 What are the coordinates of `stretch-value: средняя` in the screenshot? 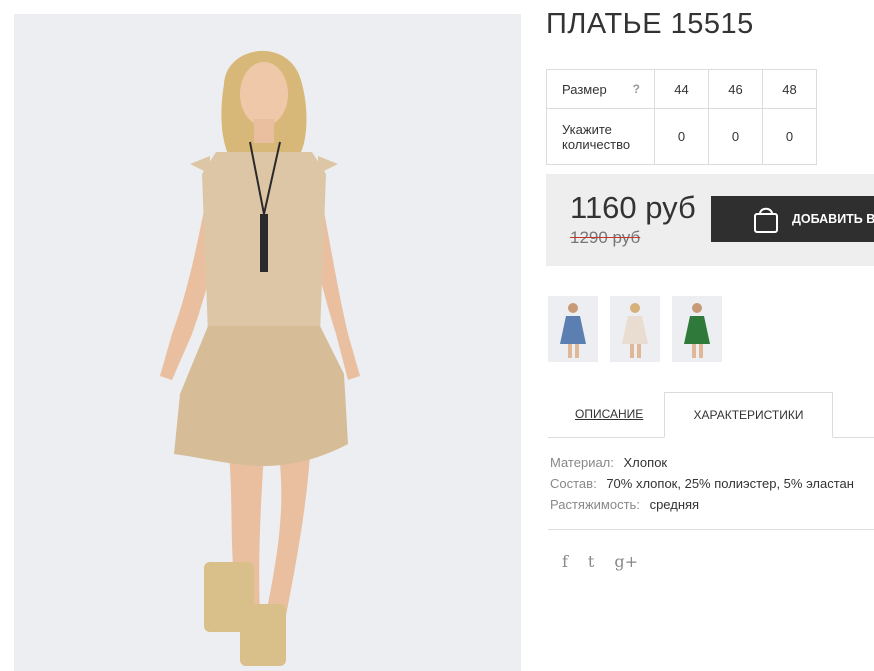 It's located at (674, 504).